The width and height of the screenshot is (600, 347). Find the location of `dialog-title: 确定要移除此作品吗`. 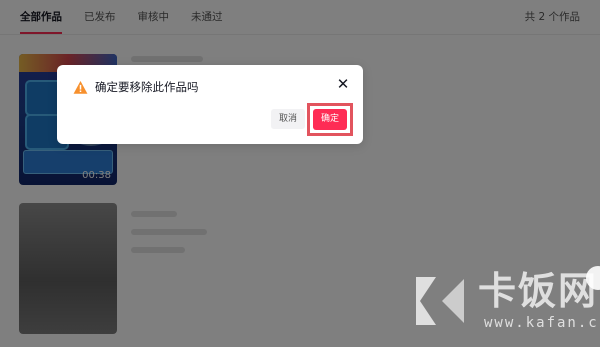

dialog-title: 确定要移除此作品吗 is located at coordinates (147, 87).